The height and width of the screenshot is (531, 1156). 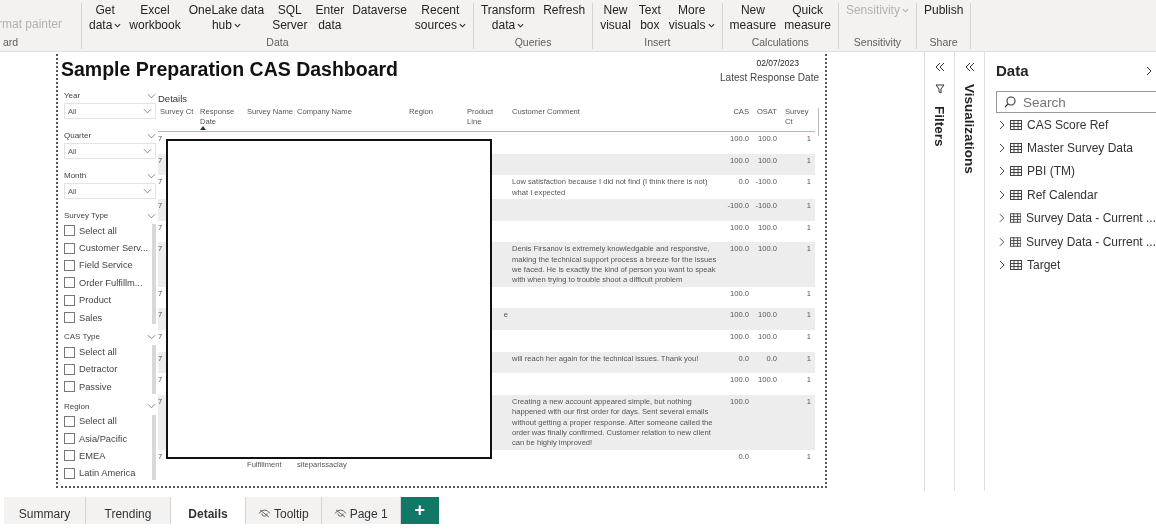 What do you see at coordinates (615, 18) in the screenshot?
I see `ribbon-button: New visual` at bounding box center [615, 18].